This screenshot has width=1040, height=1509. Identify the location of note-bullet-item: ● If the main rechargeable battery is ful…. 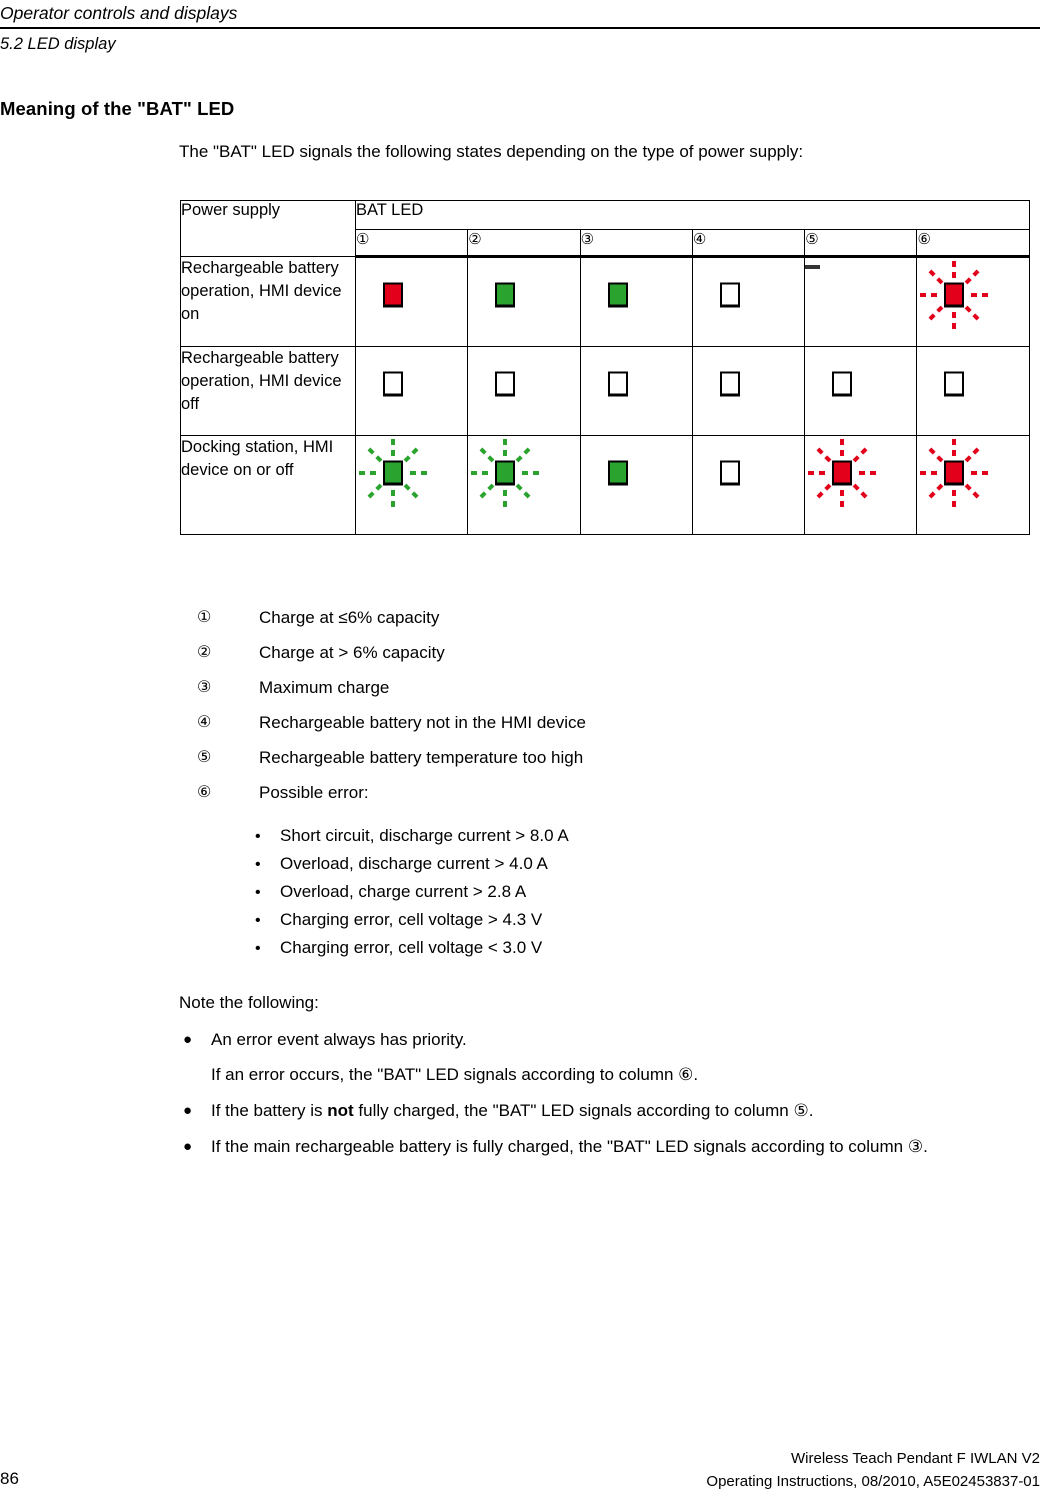
(589, 1147).